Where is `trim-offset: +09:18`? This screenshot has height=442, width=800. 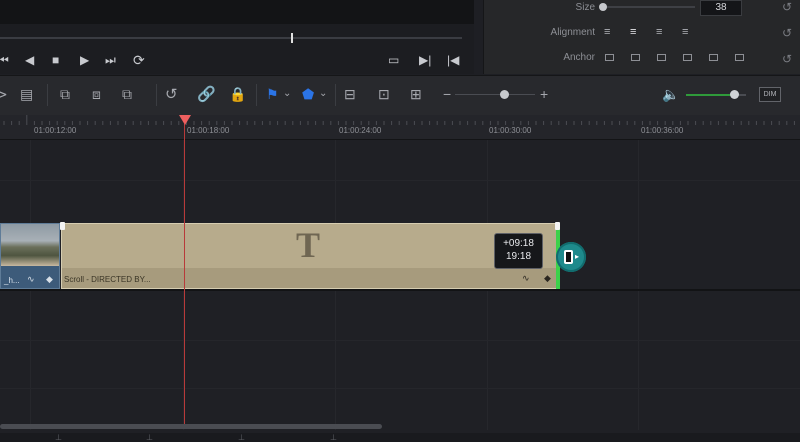
trim-offset: +09:18 is located at coordinates (518, 243).